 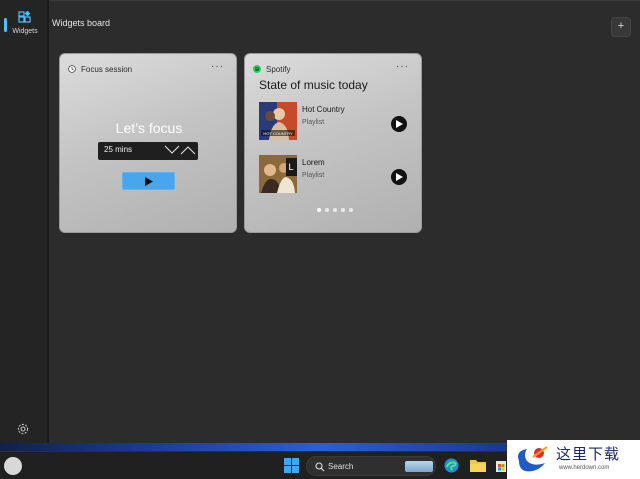 I want to click on search-highlight-image, so click(x=419, y=466).